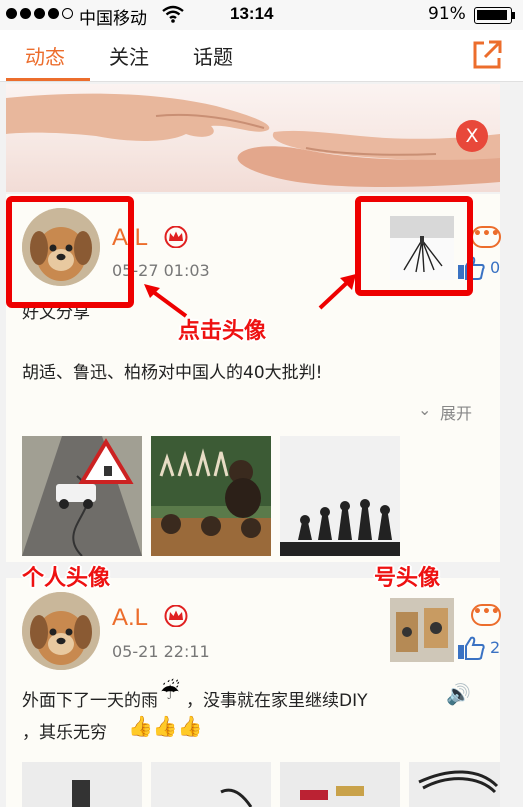 Image resolution: width=523 pixels, height=807 pixels. What do you see at coordinates (495, 647) in the screenshot?
I see `like-count: 2` at bounding box center [495, 647].